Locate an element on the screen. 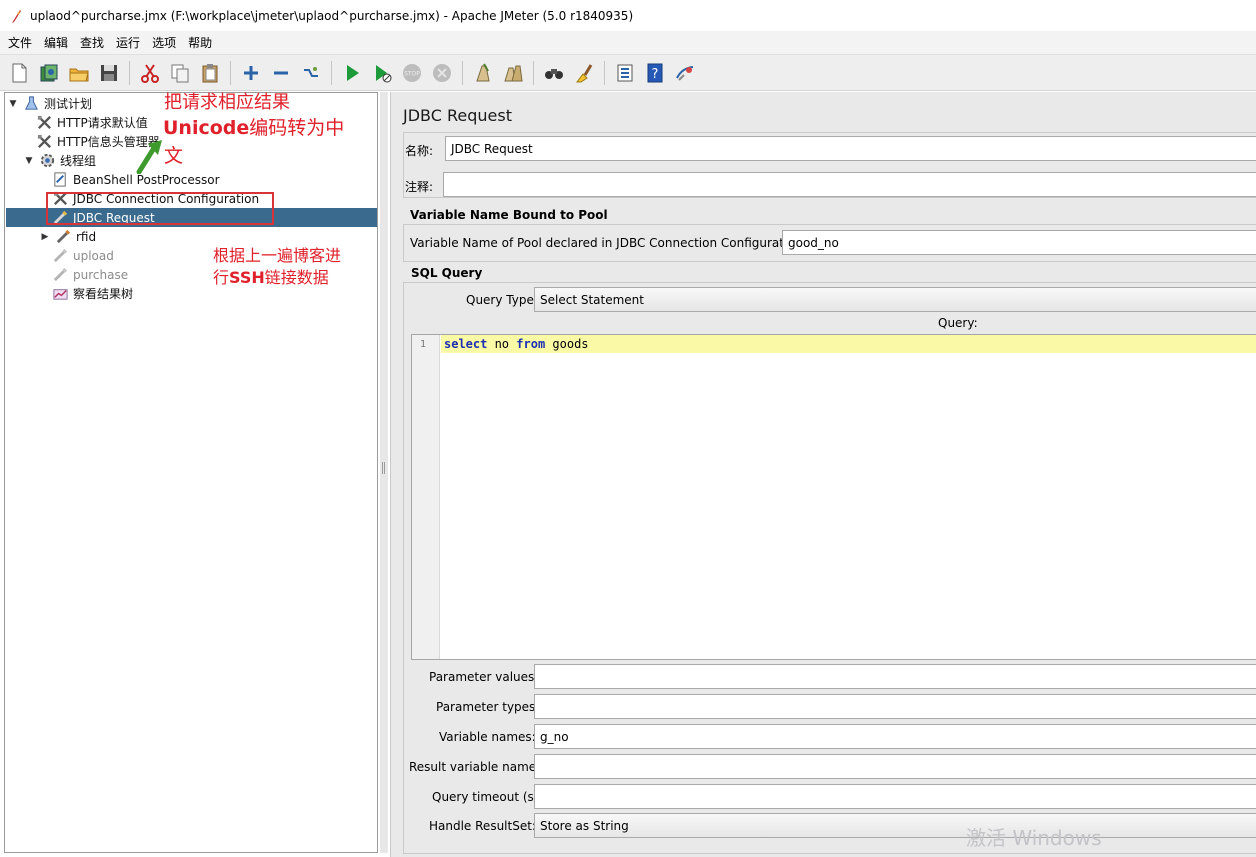 The width and height of the screenshot is (1256, 857). comment-label: 注释: is located at coordinates (419, 187).